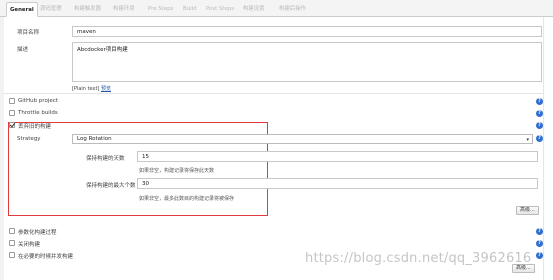 The height and width of the screenshot is (280, 553). Describe the element at coordinates (292, 9) in the screenshot. I see `tab-post-build-actions: 构建后操作` at that location.